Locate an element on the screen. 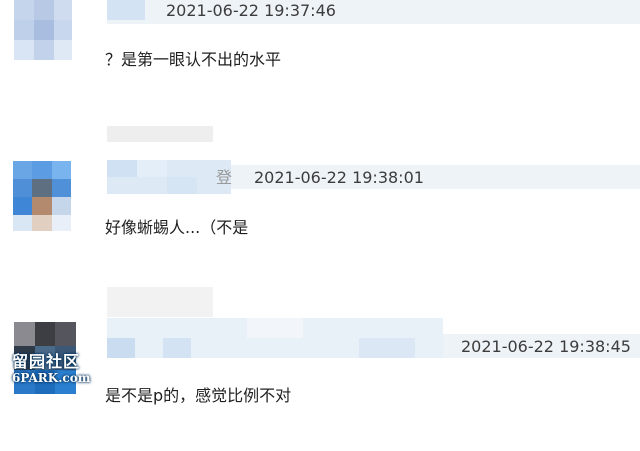 Image resolution: width=640 pixels, height=451 pixels. site-watermark: 留园社区 6PARK.com is located at coordinates (54, 369).